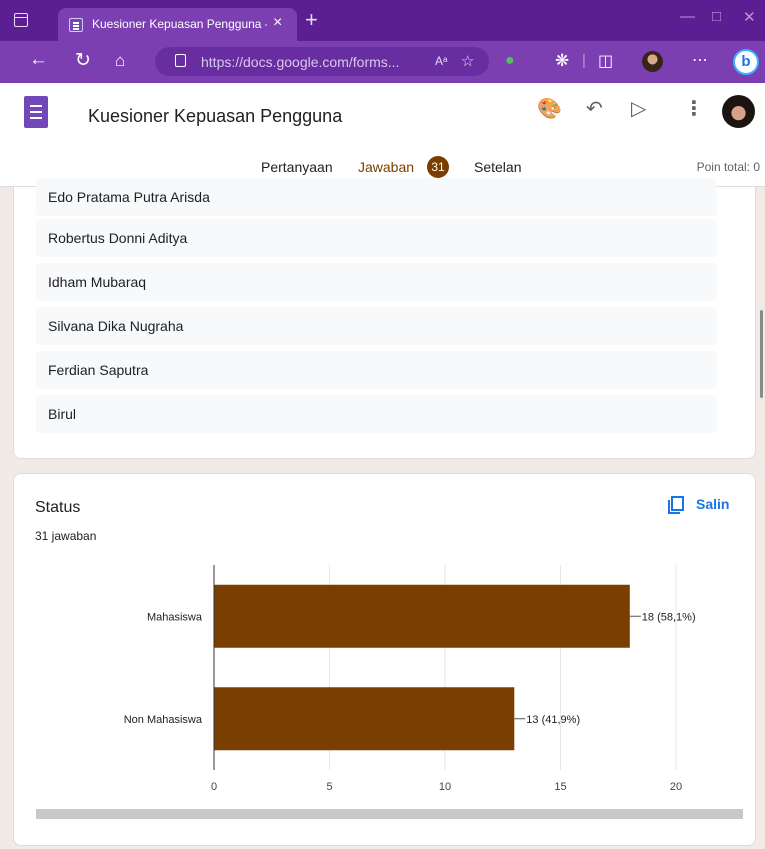 Image resolution: width=765 pixels, height=849 pixels. What do you see at coordinates (746, 62) in the screenshot?
I see `bing-copilot-icon: b` at bounding box center [746, 62].